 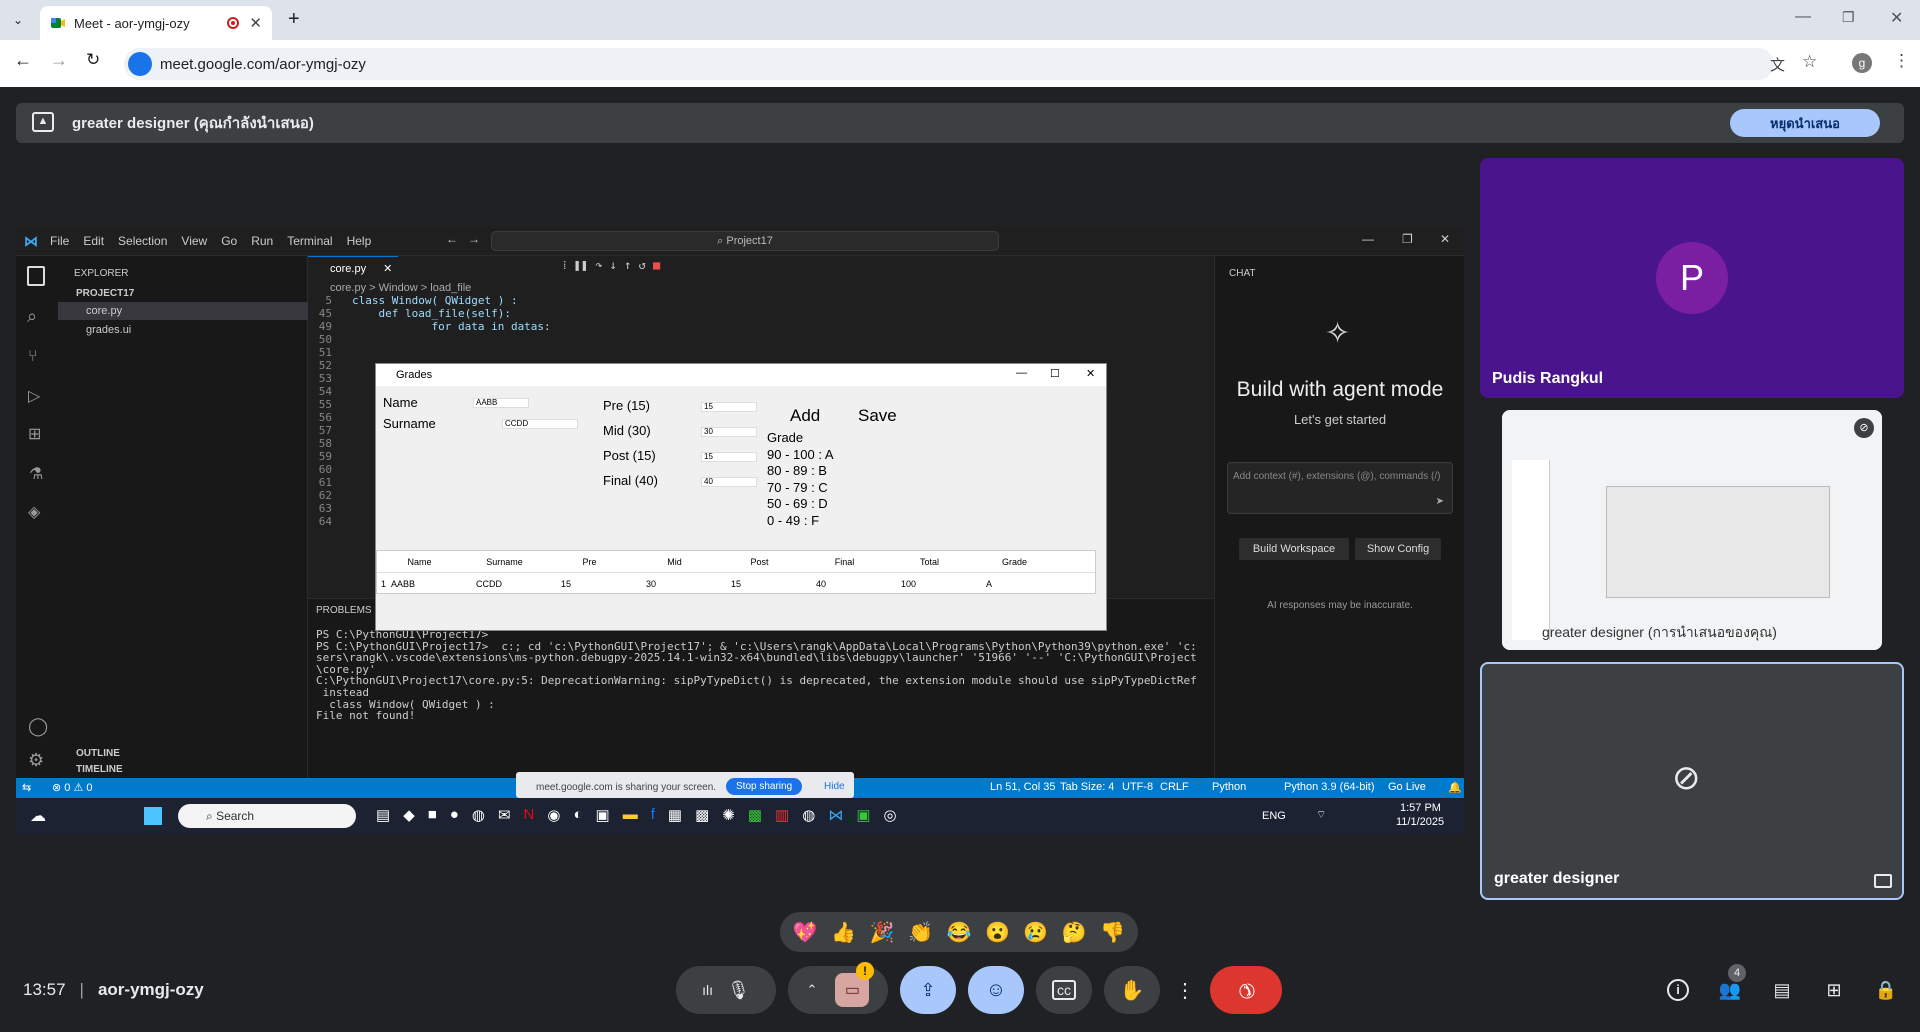 I want to click on stop-sharing-button: Stop sharing, so click(x=764, y=786).